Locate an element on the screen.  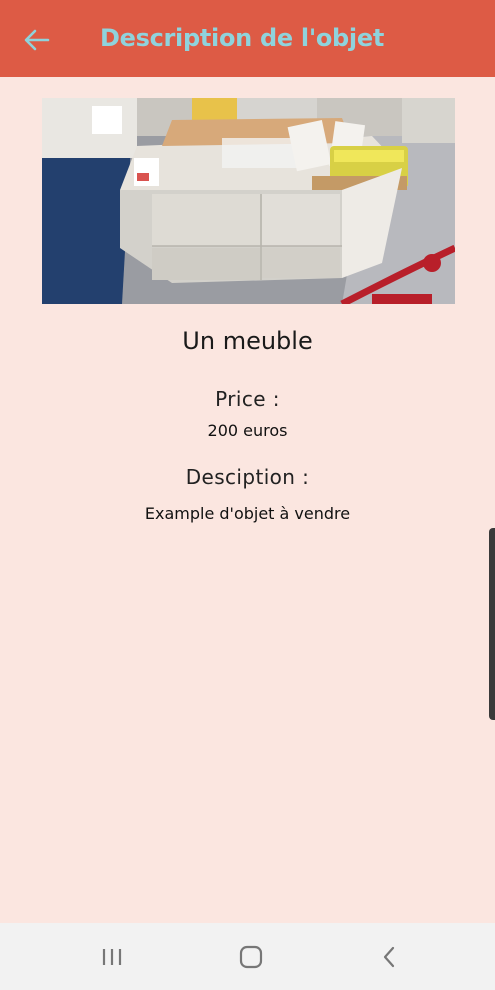
page-title: Description de l'objet is located at coordinates (242, 38).